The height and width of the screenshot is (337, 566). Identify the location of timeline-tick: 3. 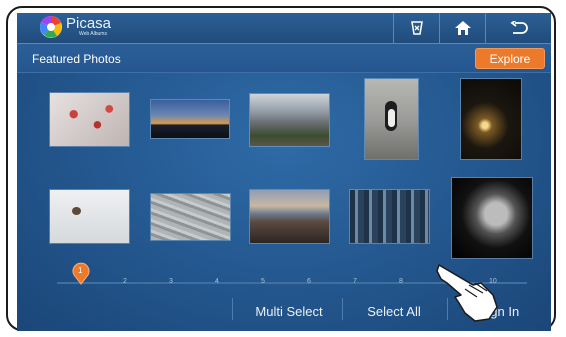
(171, 281).